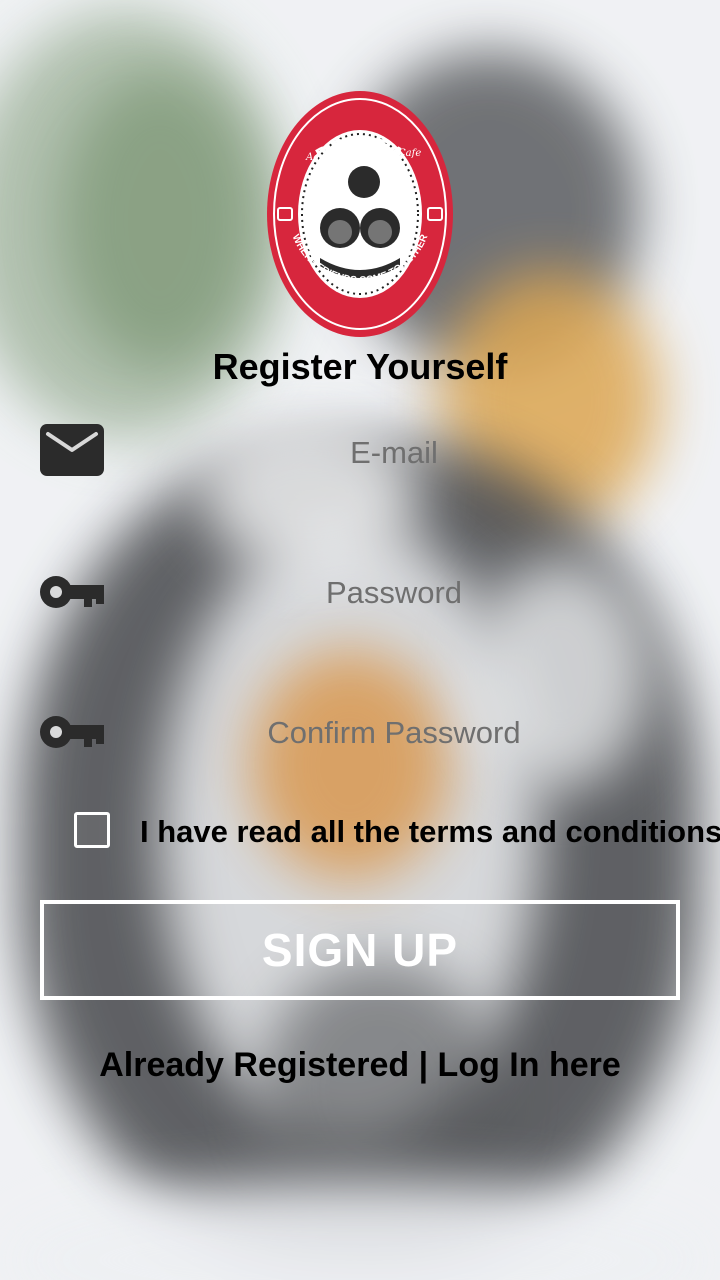  What do you see at coordinates (529, 1065) in the screenshot?
I see `log-in-link: Log In here` at bounding box center [529, 1065].